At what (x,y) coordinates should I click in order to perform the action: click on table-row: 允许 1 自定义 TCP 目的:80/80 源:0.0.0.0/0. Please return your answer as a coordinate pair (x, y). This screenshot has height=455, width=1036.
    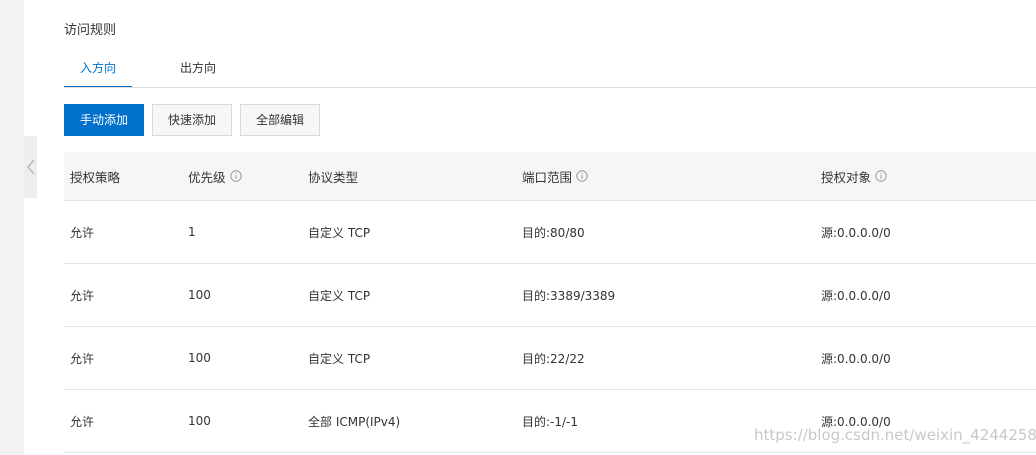
    Looking at the image, I should click on (550, 232).